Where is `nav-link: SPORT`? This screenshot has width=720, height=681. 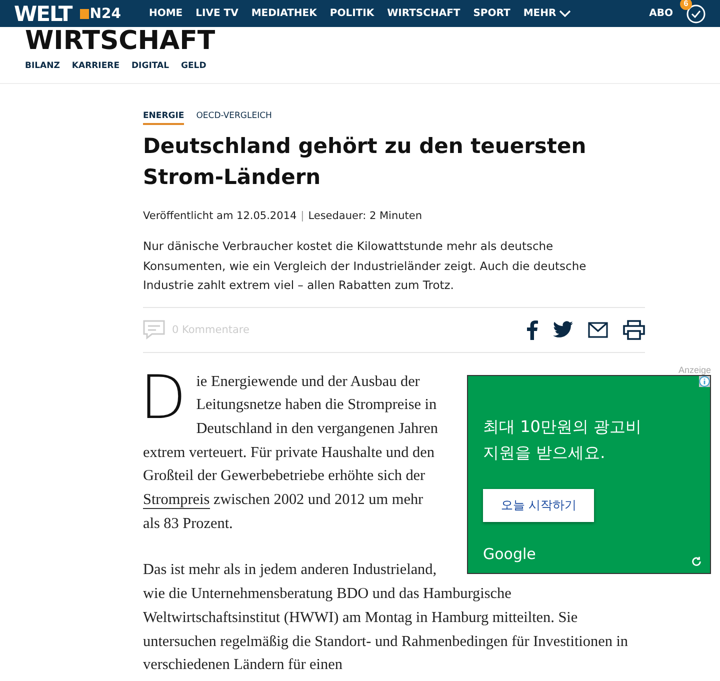 nav-link: SPORT is located at coordinates (491, 13).